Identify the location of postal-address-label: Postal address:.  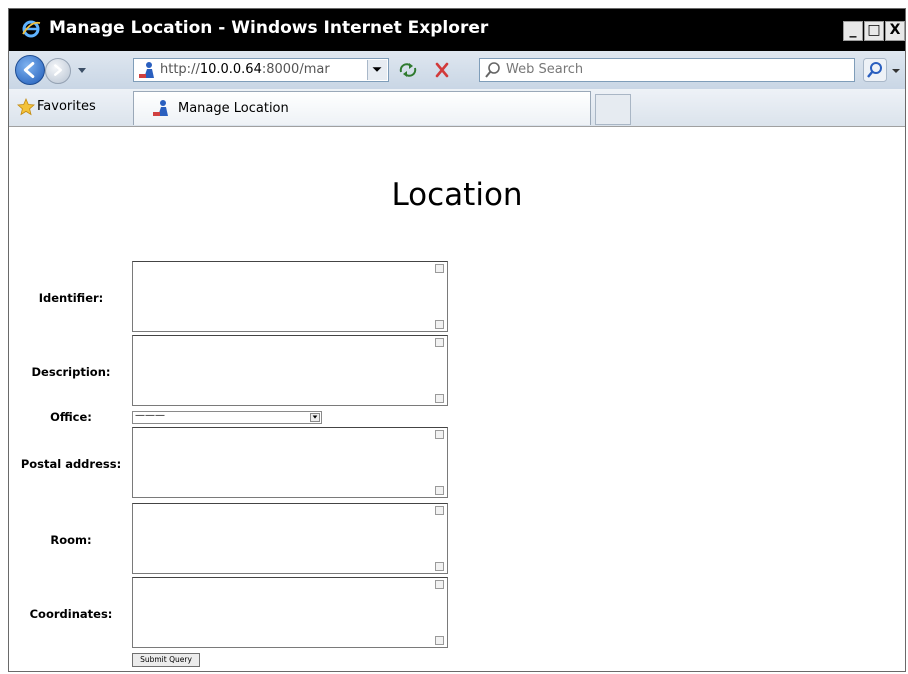
(71, 464).